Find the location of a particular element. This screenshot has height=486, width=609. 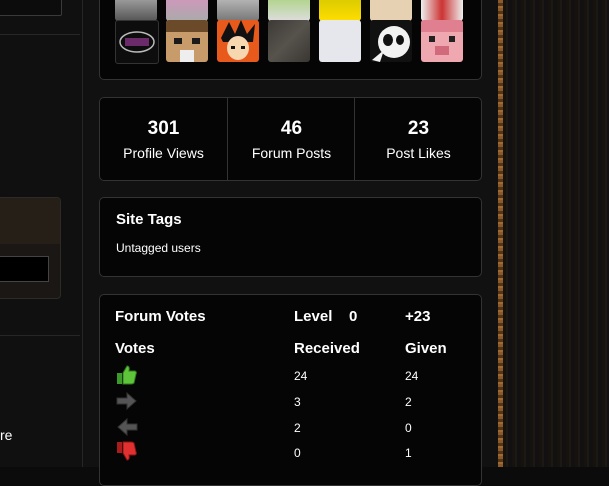

stat-profile-views: 301 Profile Views is located at coordinates (163, 139).